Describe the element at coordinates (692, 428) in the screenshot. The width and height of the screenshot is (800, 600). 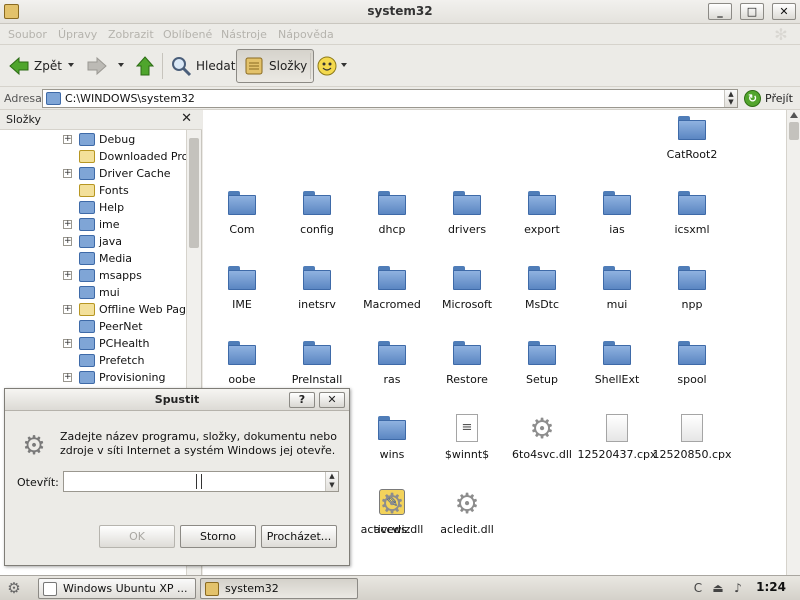
I see `file-icon` at that location.